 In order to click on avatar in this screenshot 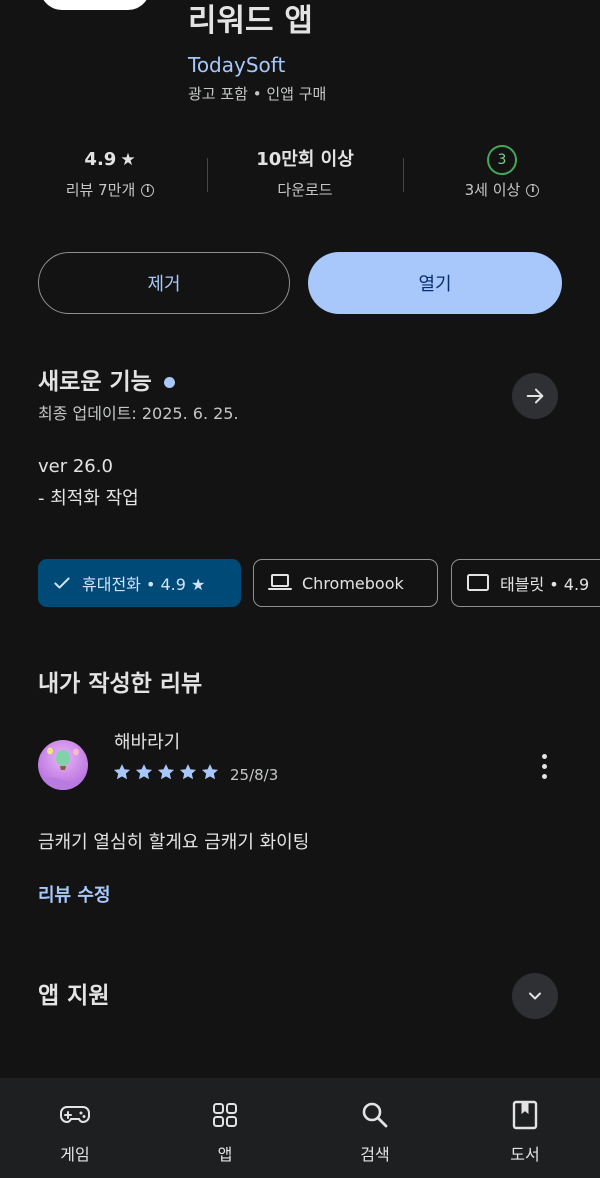, I will do `click(63, 765)`.